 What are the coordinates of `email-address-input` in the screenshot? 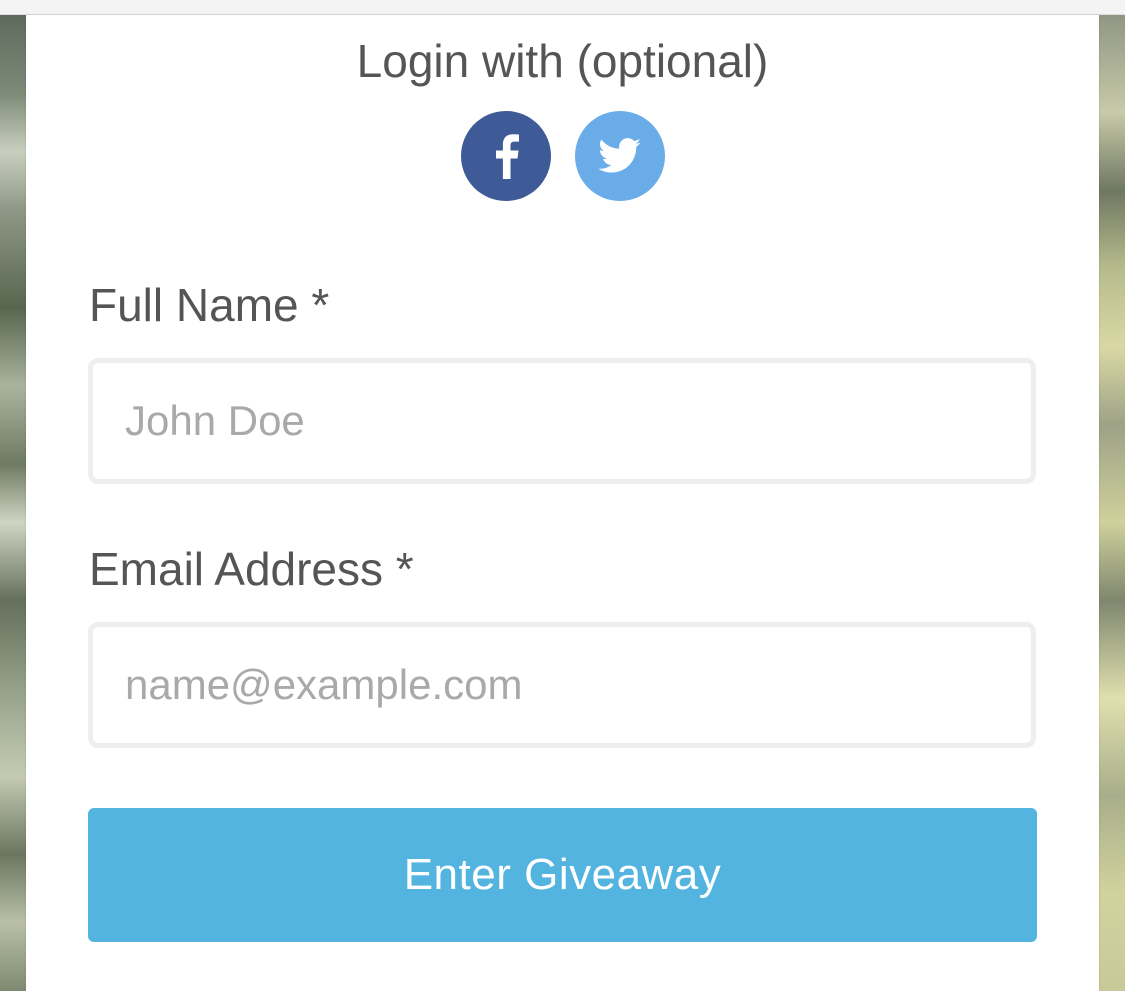 It's located at (562, 685).